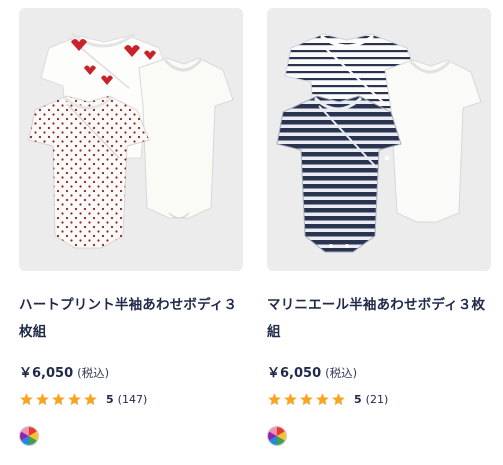  Describe the element at coordinates (379, 319) in the screenshot. I see `product-title: マリニエール半袖あわせボディ３枚組` at that location.